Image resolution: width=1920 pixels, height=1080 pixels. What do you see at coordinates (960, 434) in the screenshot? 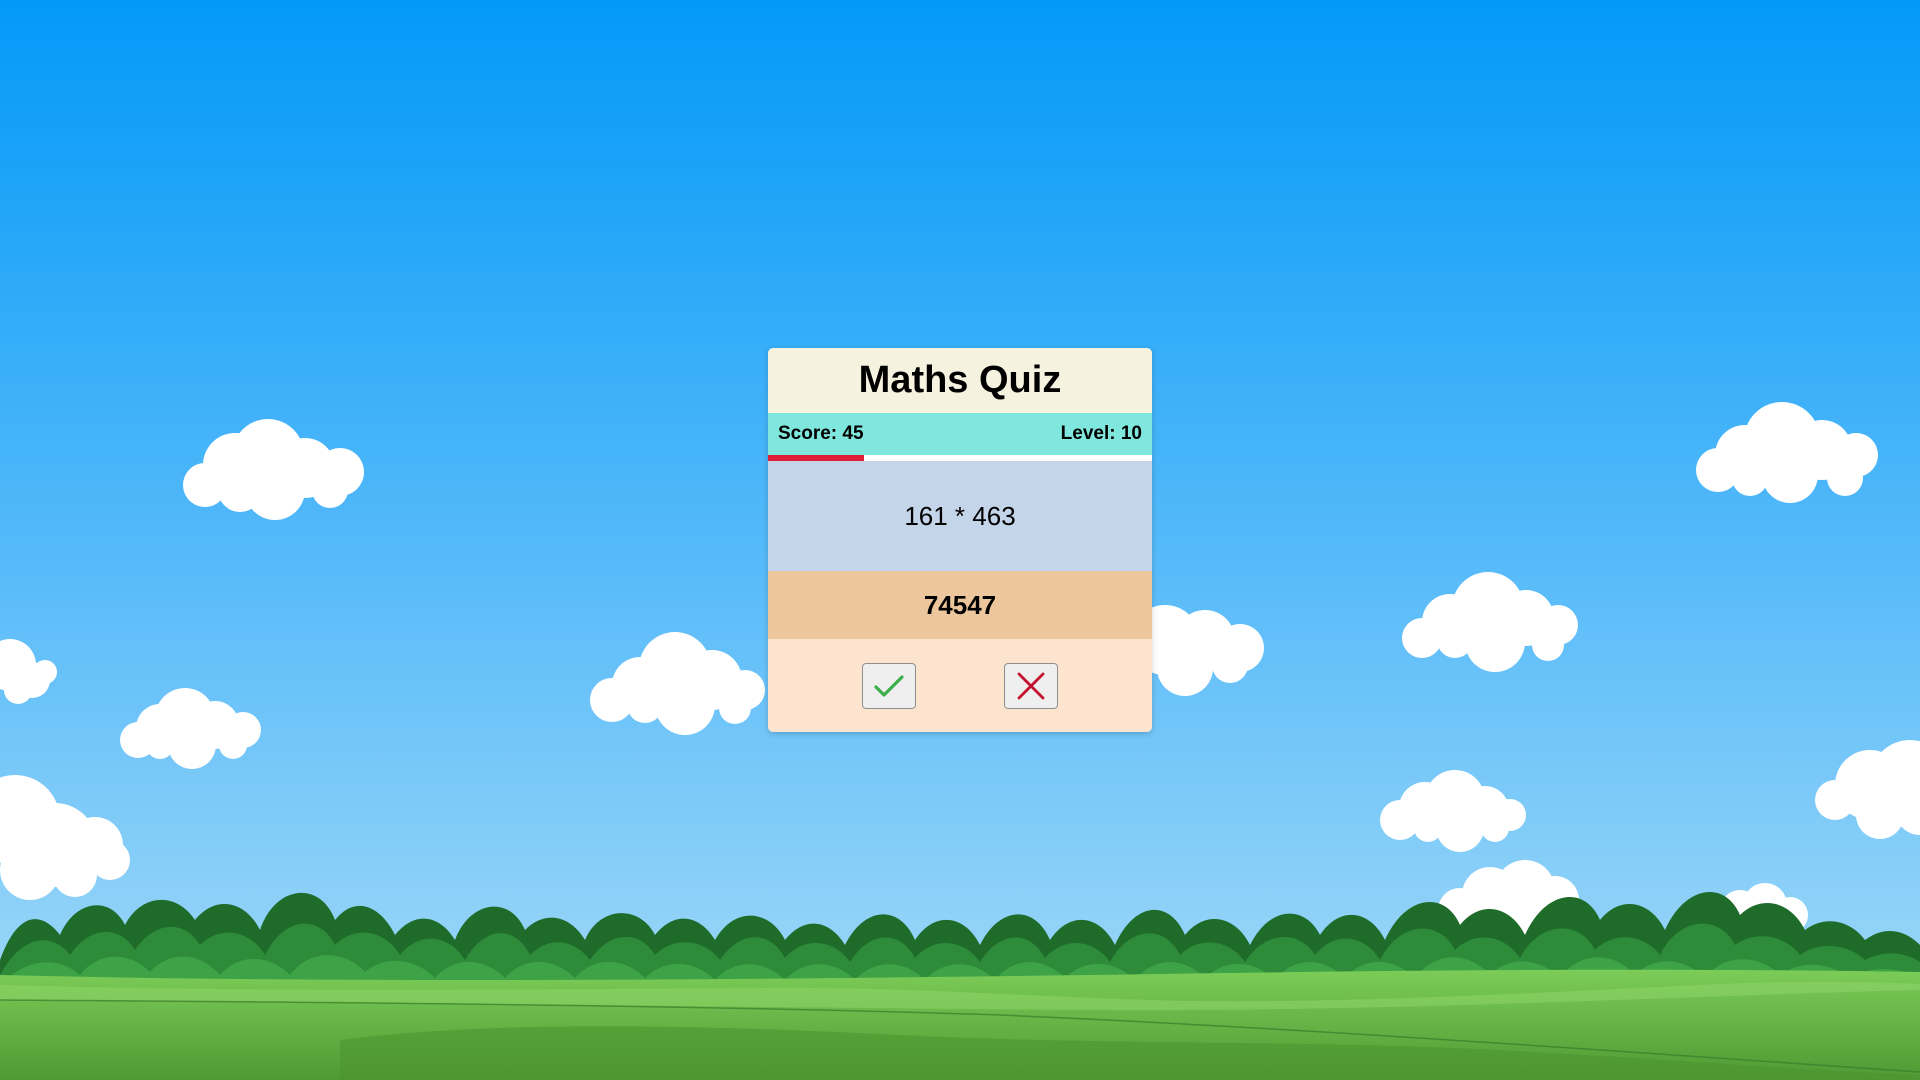
I see `status-bar: Score: 45 Level: 10` at bounding box center [960, 434].